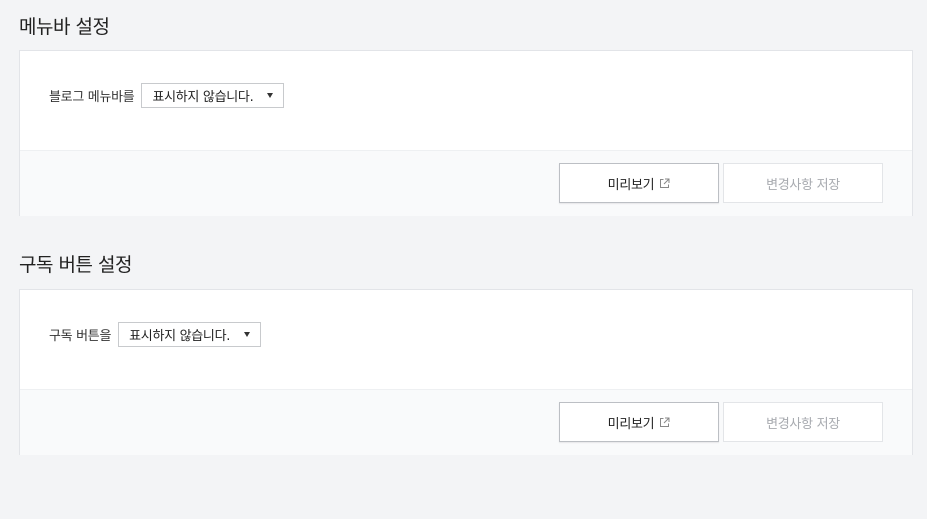 This screenshot has height=519, width=927. I want to click on subscribe-display-select: 표시하지 않습니다., so click(190, 334).